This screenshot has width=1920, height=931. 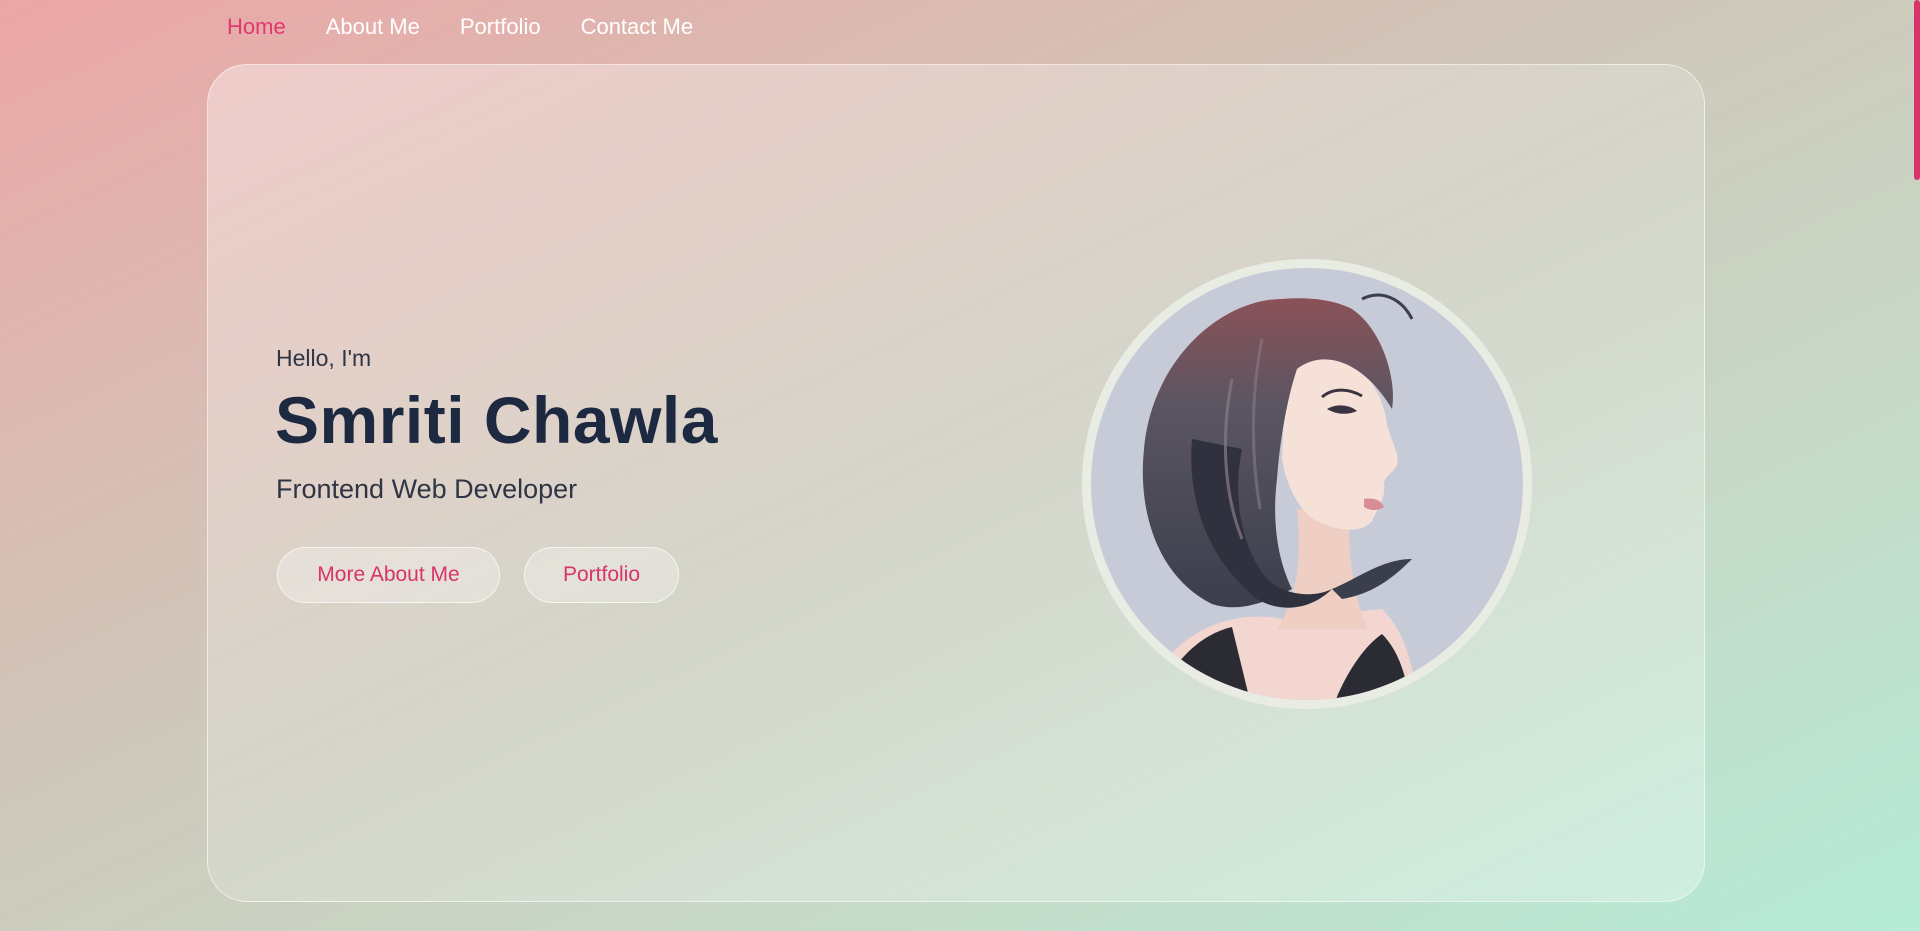 What do you see at coordinates (388, 575) in the screenshot?
I see `more-about-me-button: More About Me` at bounding box center [388, 575].